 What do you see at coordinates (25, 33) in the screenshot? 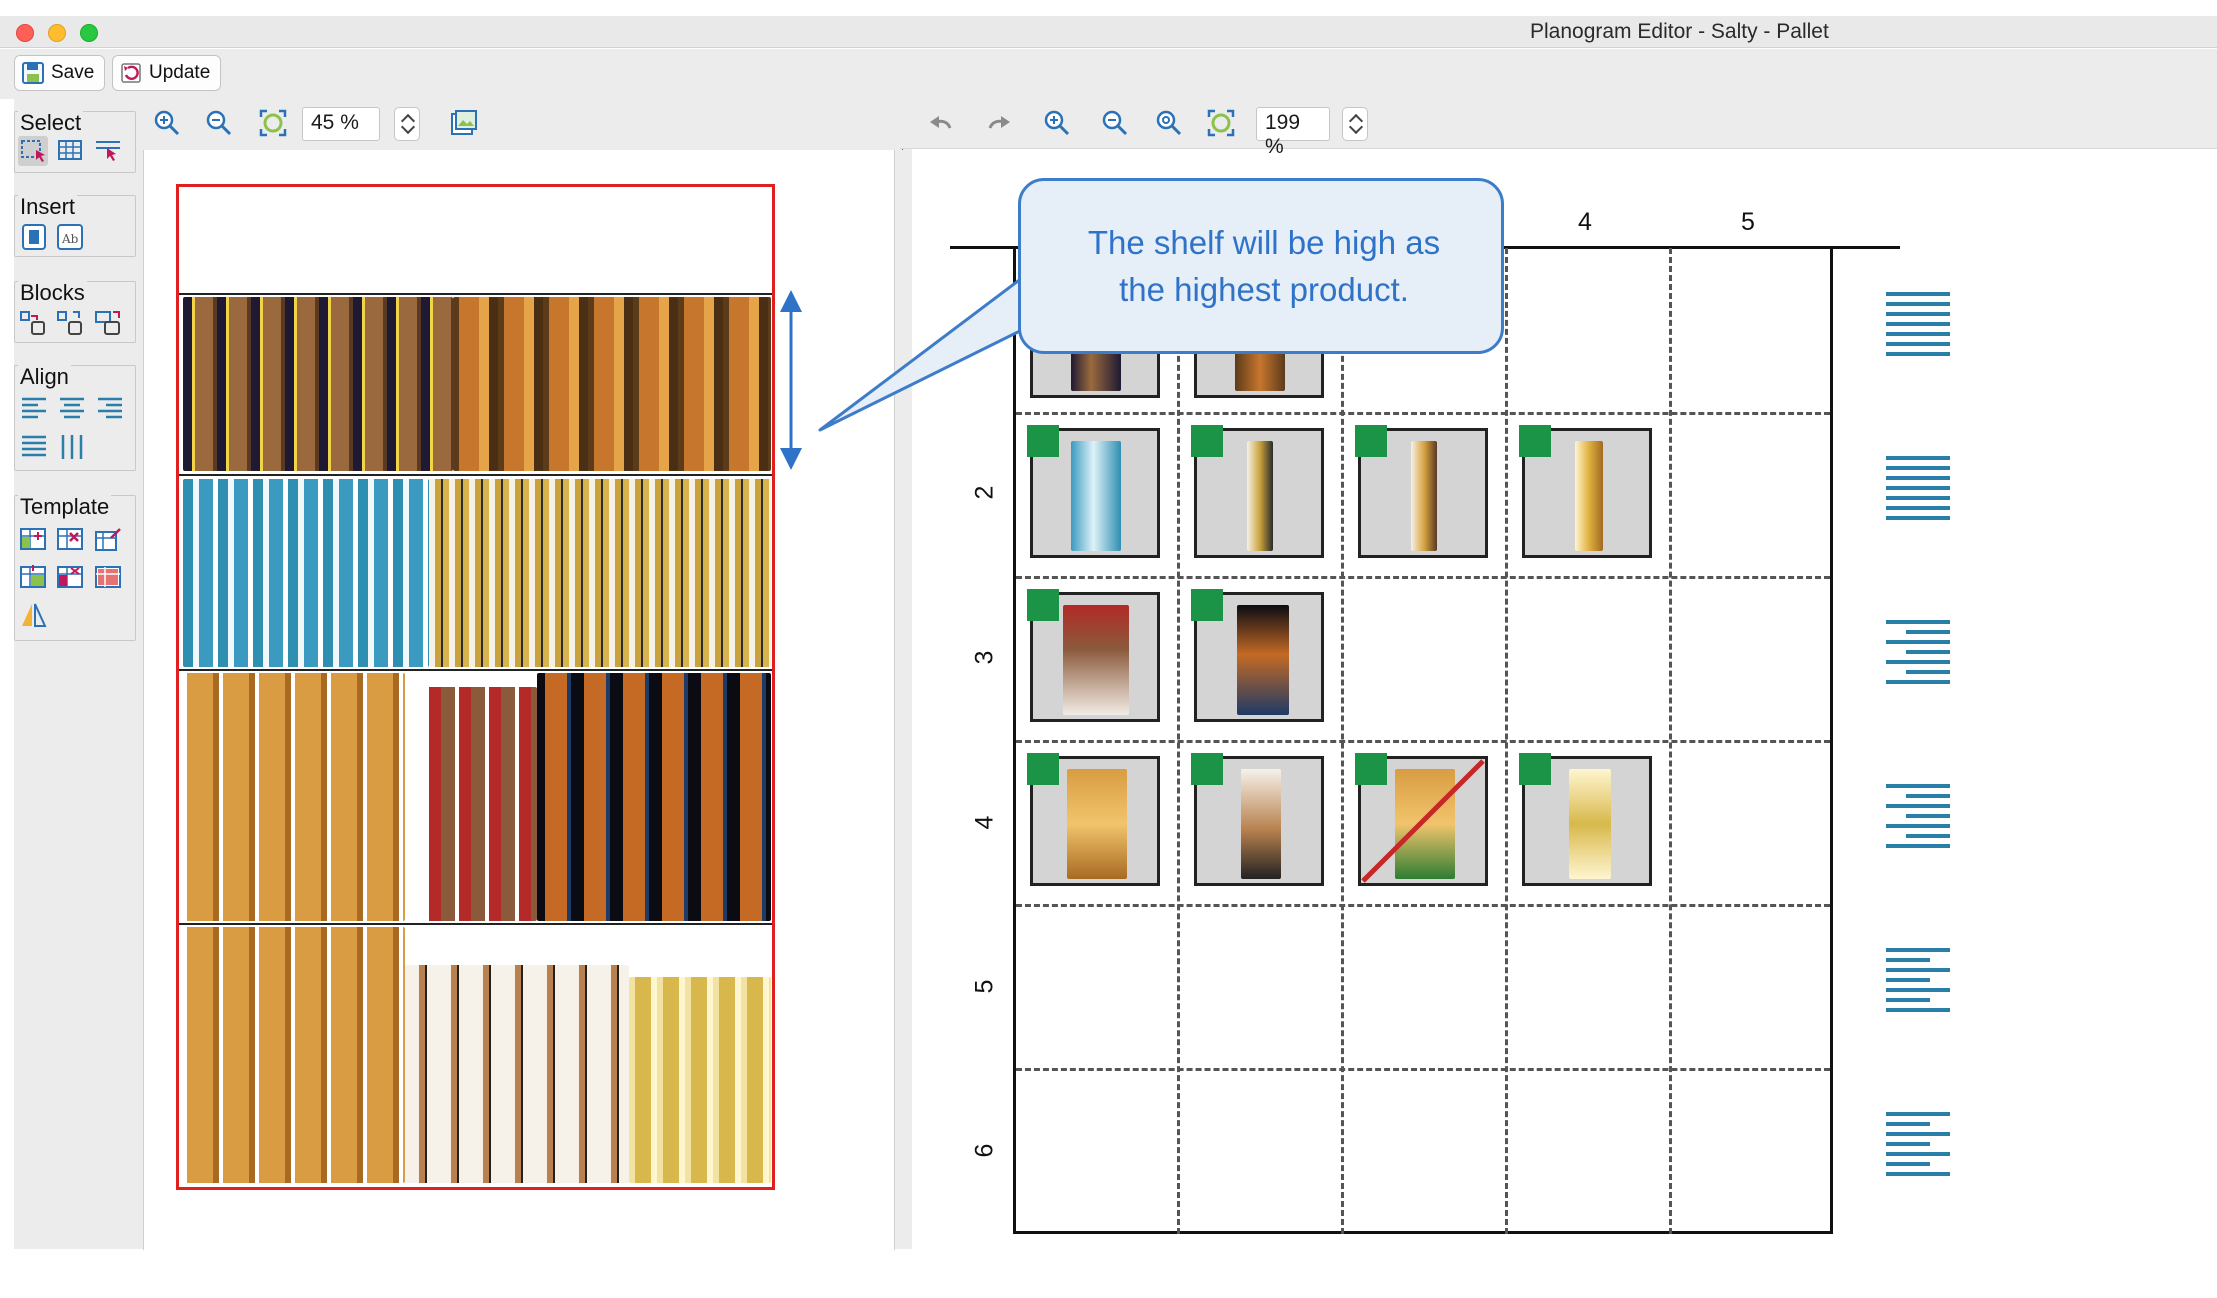
I see `close-window-button` at bounding box center [25, 33].